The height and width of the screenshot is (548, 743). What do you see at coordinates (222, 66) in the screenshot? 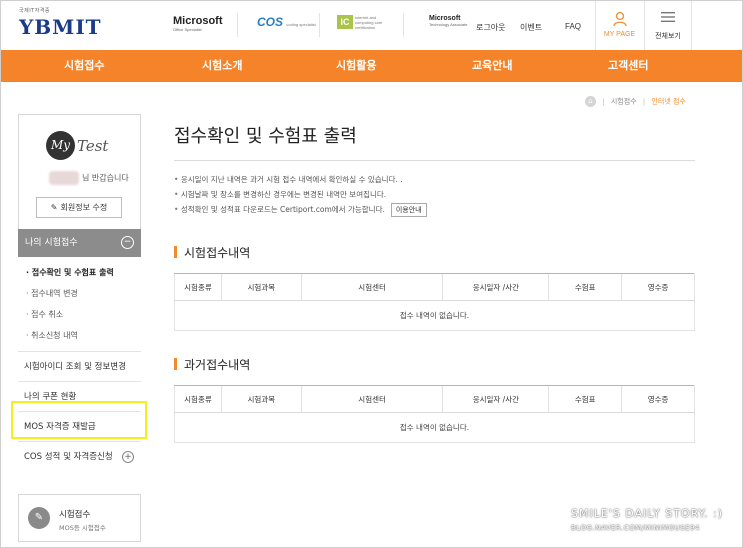
I see `nav-item-exam-intro: 시험소개` at bounding box center [222, 66].